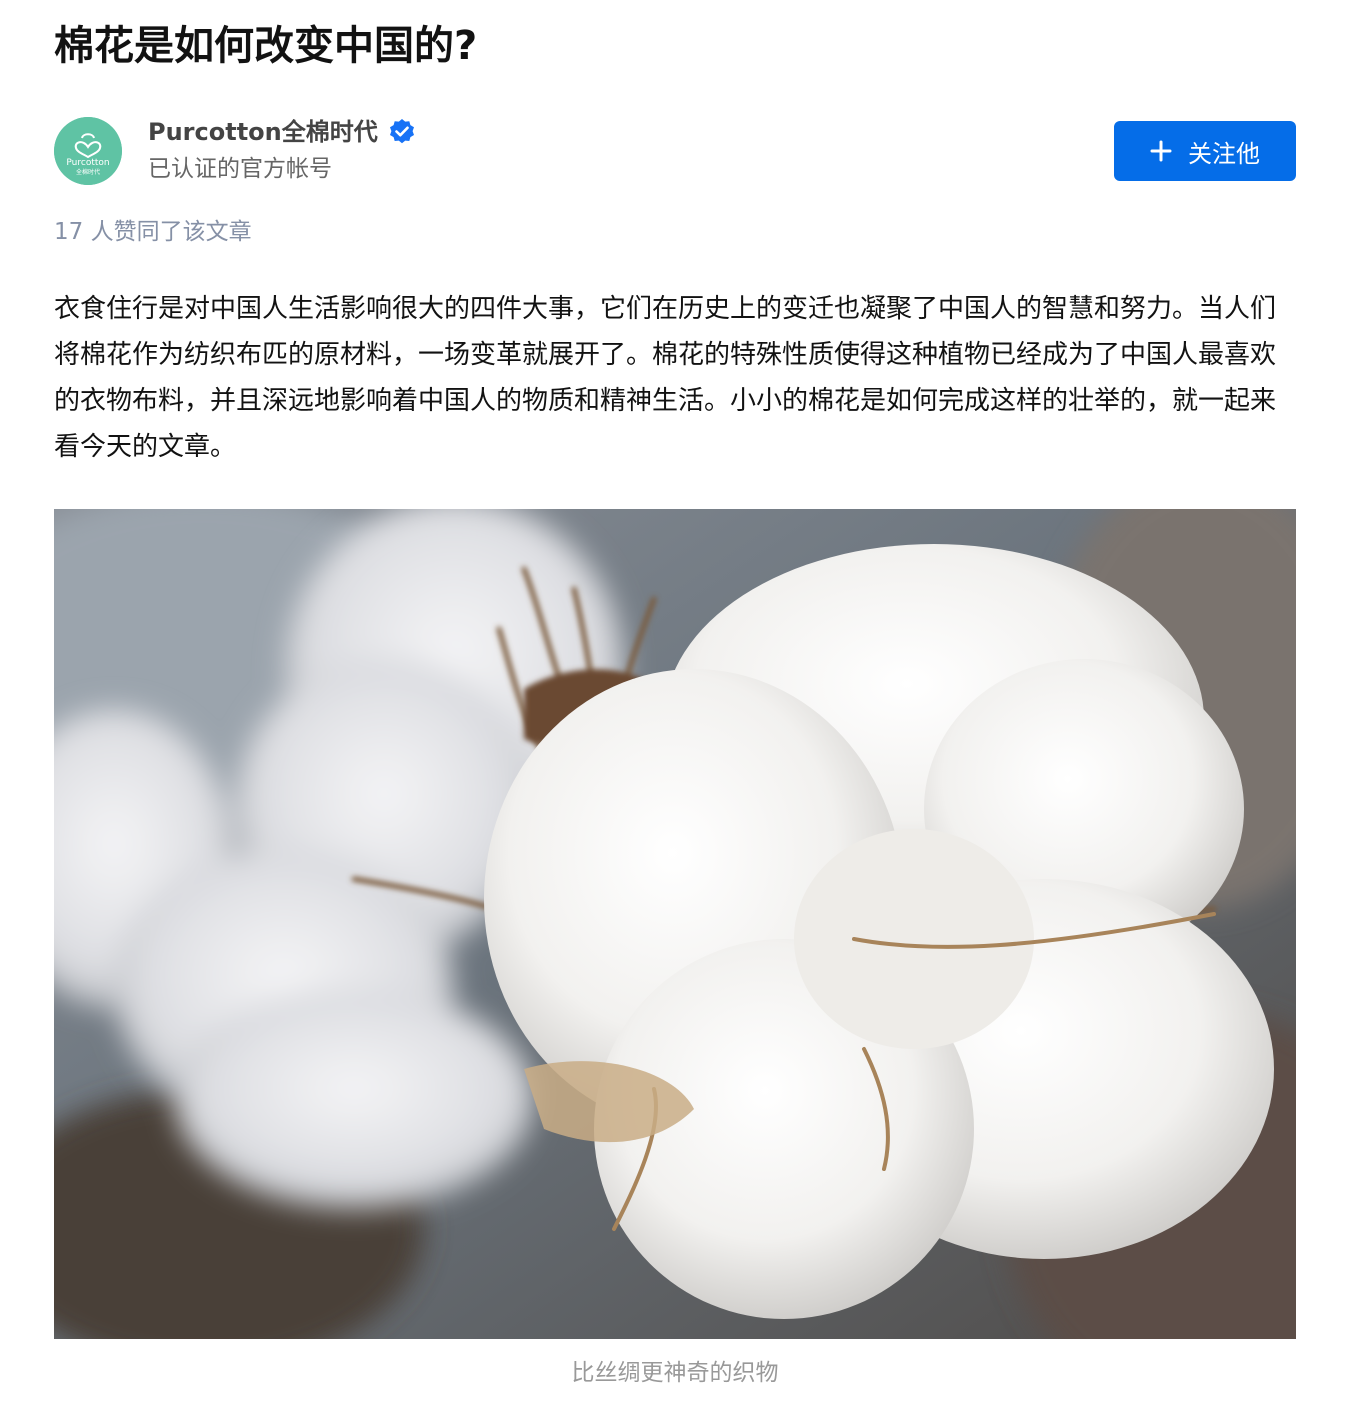 The height and width of the screenshot is (1410, 1358). Describe the element at coordinates (88, 172) in the screenshot. I see `avatar-logo-subtext: 全棉时代` at that location.